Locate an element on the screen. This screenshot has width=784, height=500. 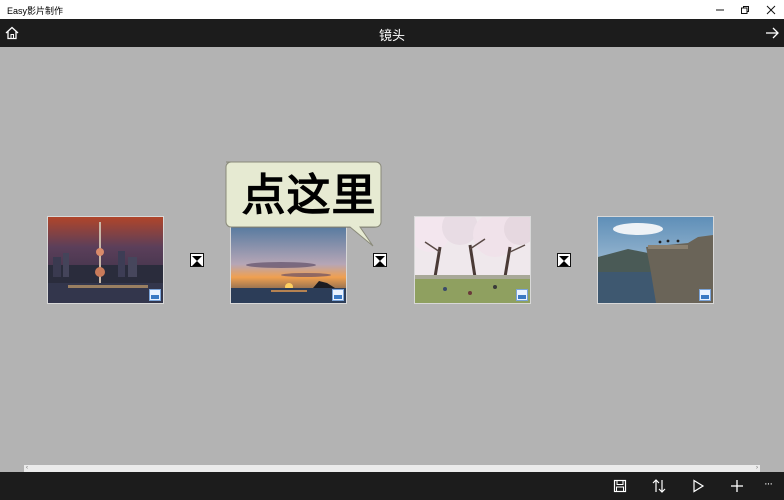
minimize-icon is located at coordinates (720, 9).